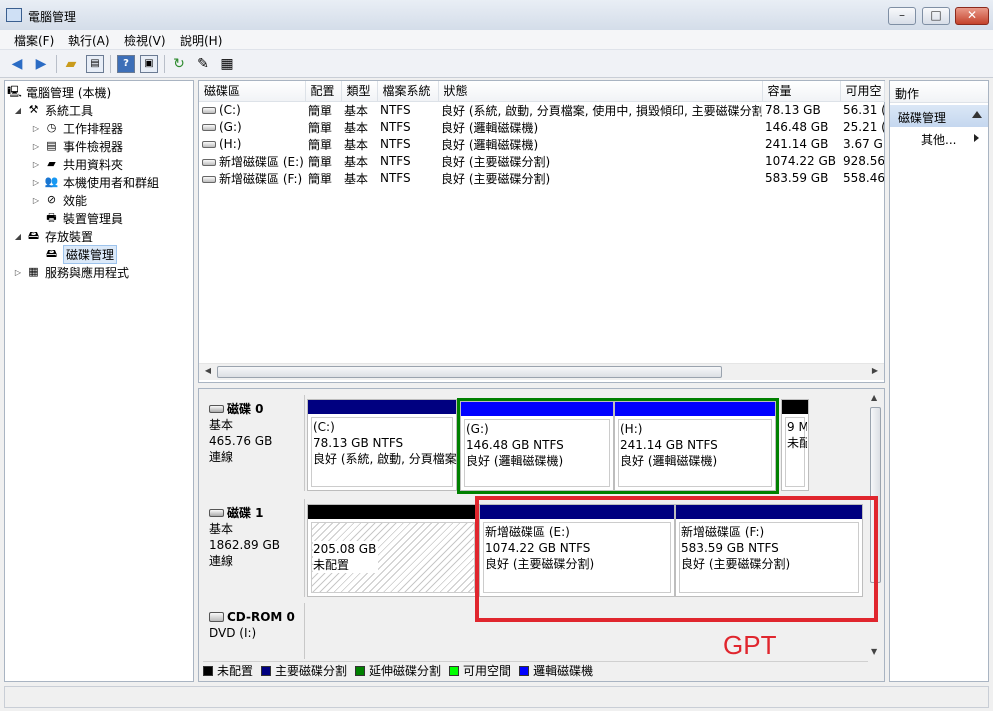 The width and height of the screenshot is (993, 711). Describe the element at coordinates (976, 138) in the screenshot. I see `submenu-arrow-icon` at that location.